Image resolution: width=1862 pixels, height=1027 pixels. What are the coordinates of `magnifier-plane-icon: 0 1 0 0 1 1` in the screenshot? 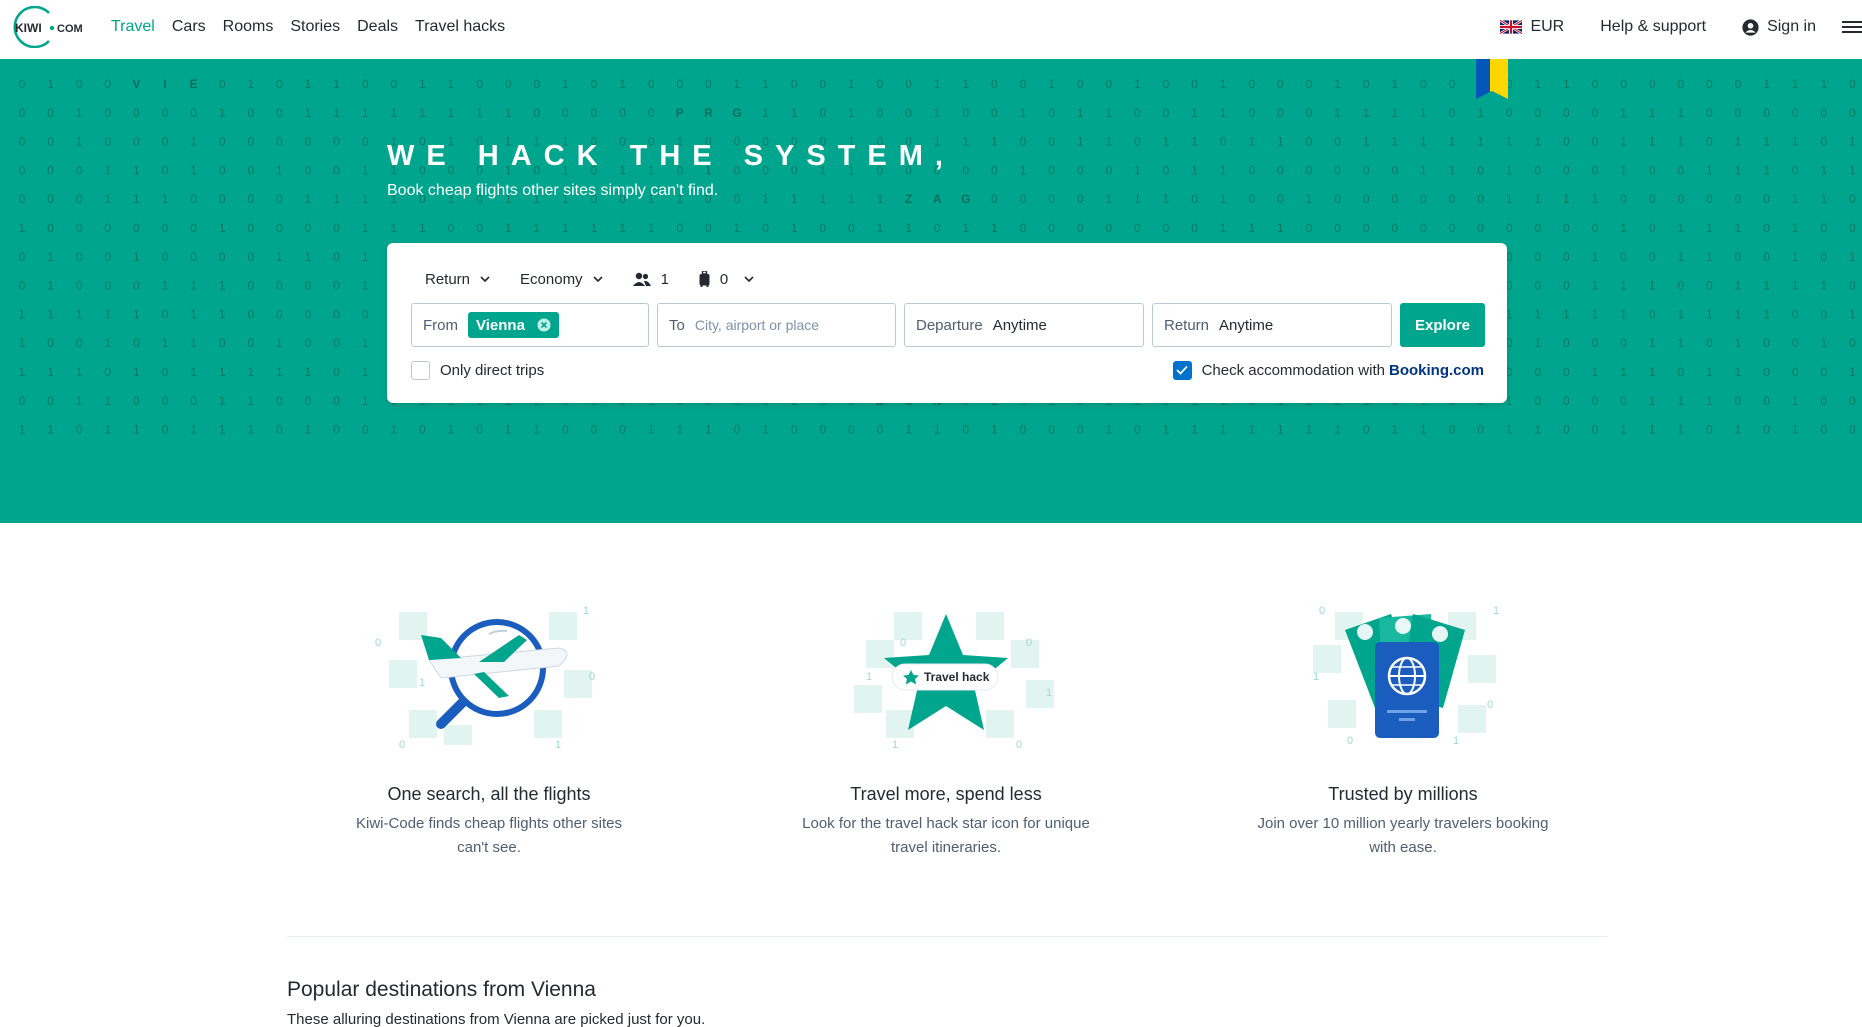 It's located at (485, 677).